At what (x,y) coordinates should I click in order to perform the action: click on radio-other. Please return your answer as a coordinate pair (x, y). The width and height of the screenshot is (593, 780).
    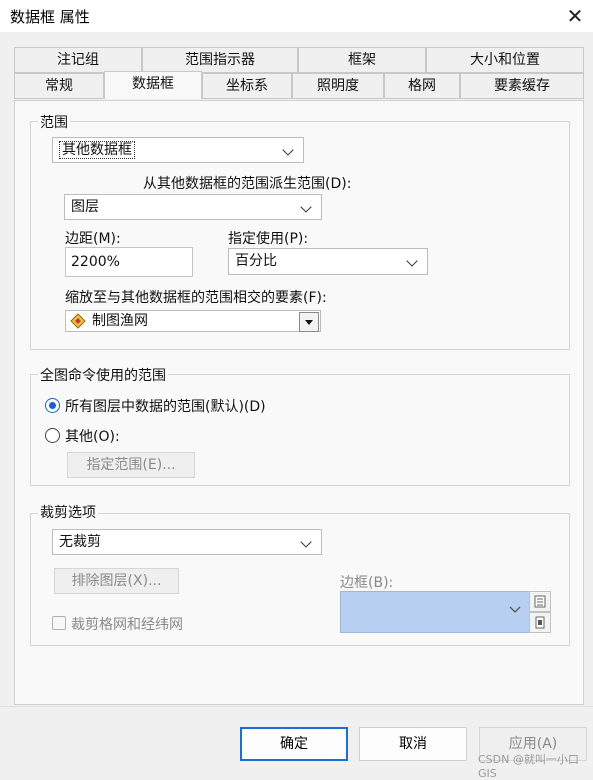
    Looking at the image, I should click on (52, 435).